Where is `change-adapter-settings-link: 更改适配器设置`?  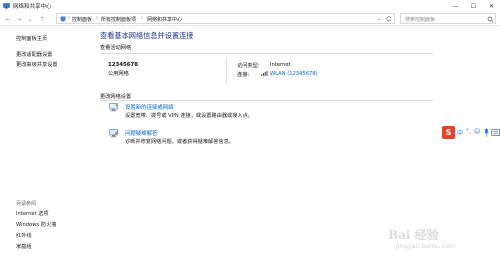 change-adapter-settings-link: 更改适配器设置 is located at coordinates (34, 54).